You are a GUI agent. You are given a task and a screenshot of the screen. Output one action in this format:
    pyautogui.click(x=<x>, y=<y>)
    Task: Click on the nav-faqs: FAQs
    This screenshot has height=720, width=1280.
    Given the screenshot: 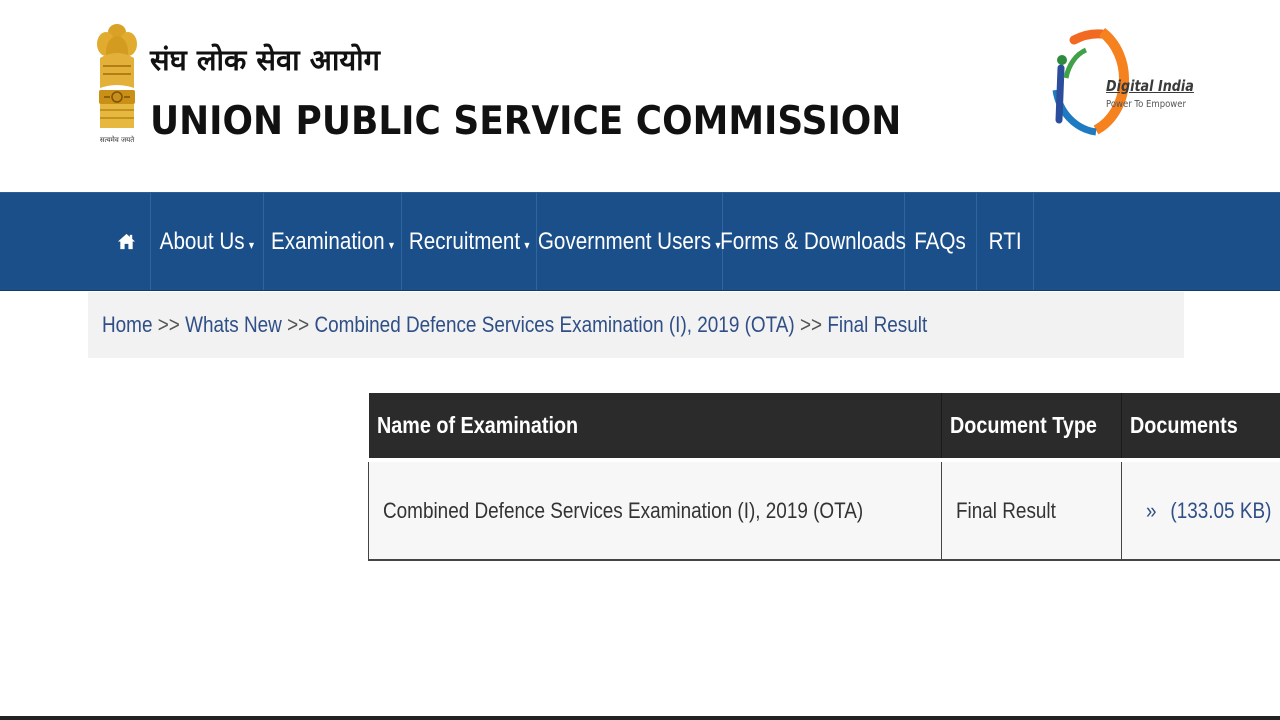 What is the action you would take?
    pyautogui.click(x=941, y=241)
    